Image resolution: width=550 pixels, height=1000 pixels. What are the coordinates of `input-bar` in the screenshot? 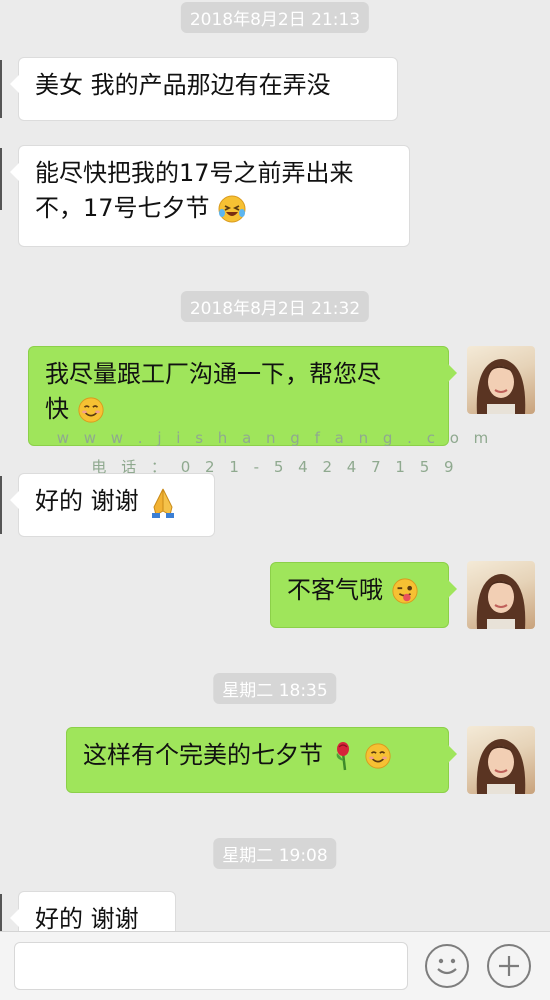 It's located at (275, 965).